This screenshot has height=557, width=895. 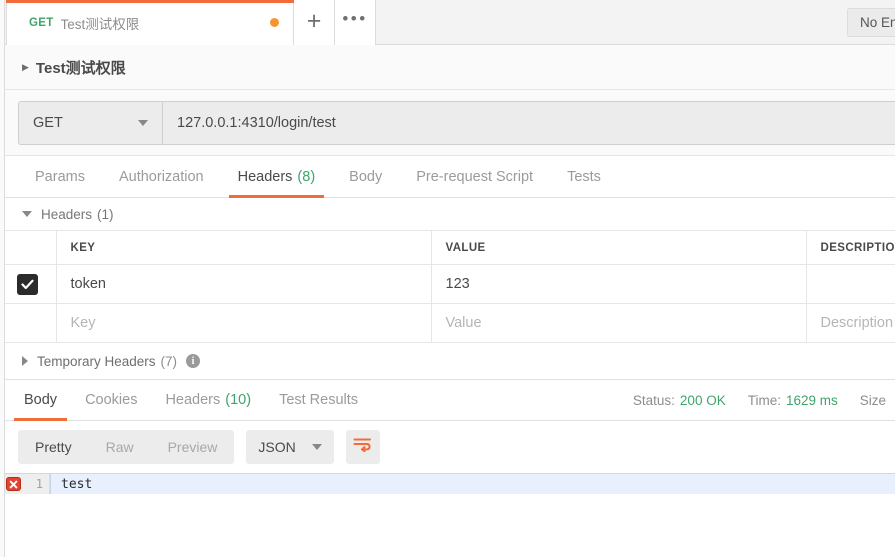 I want to click on code-line: 1 test, so click(x=447, y=483).